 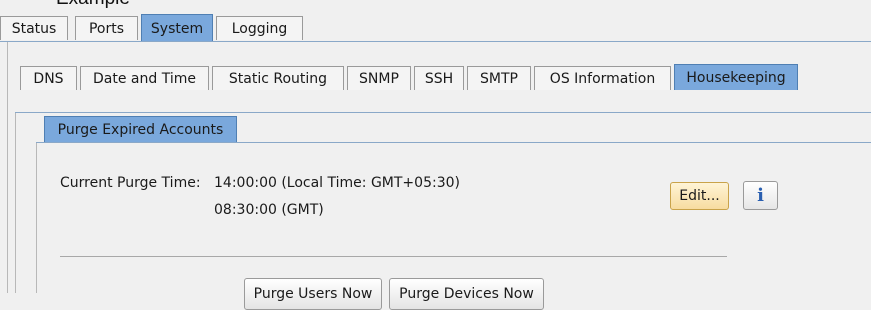 I want to click on tab-housekeeping: Housekeeping, so click(x=736, y=77).